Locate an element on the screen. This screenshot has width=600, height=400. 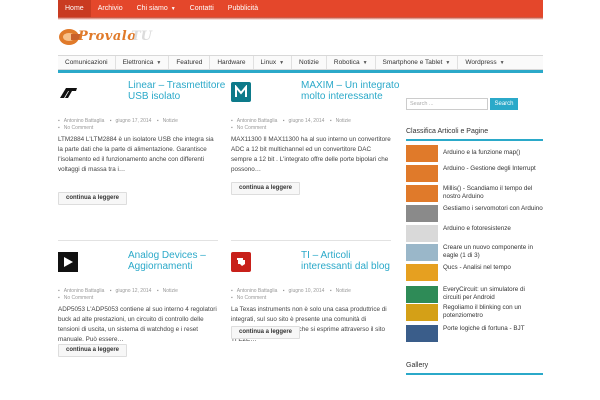
search-button: Search is located at coordinates (504, 104).